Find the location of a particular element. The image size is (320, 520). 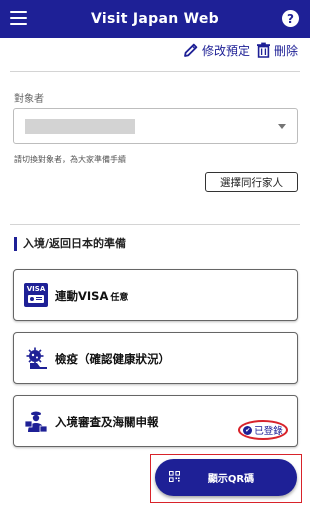

pencil-icon is located at coordinates (191, 50).